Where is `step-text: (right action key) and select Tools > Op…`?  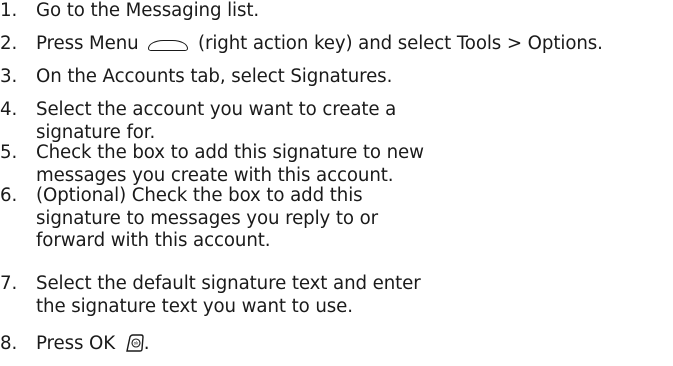
step-text: (right action key) and select Tools > Op… is located at coordinates (400, 43).